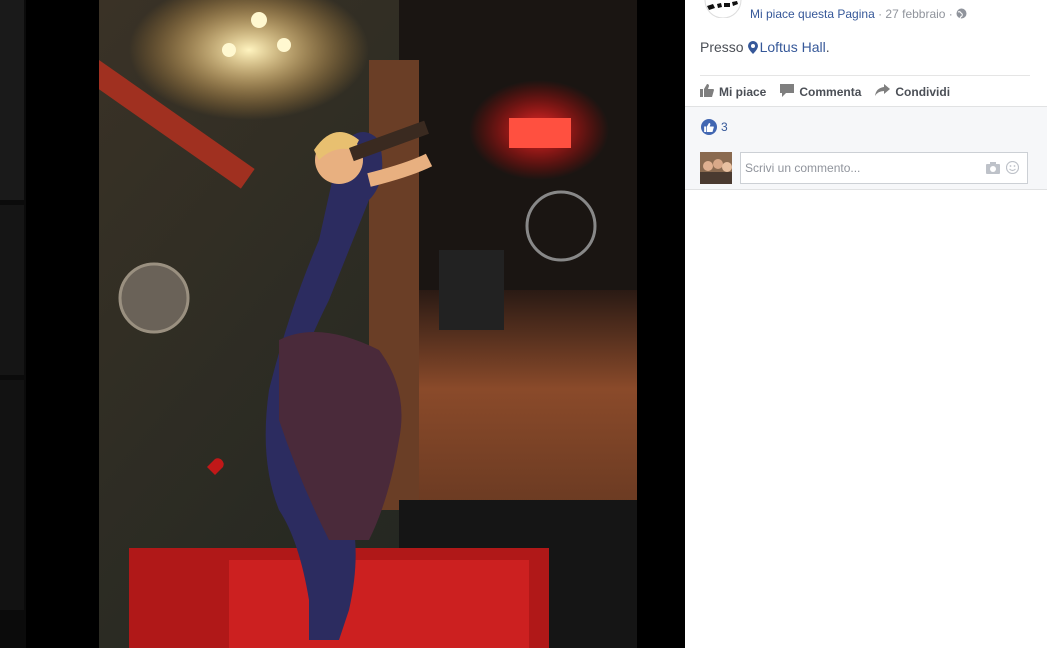 The width and height of the screenshot is (1047, 648). What do you see at coordinates (827, 47) in the screenshot?
I see `location-suffix: .` at bounding box center [827, 47].